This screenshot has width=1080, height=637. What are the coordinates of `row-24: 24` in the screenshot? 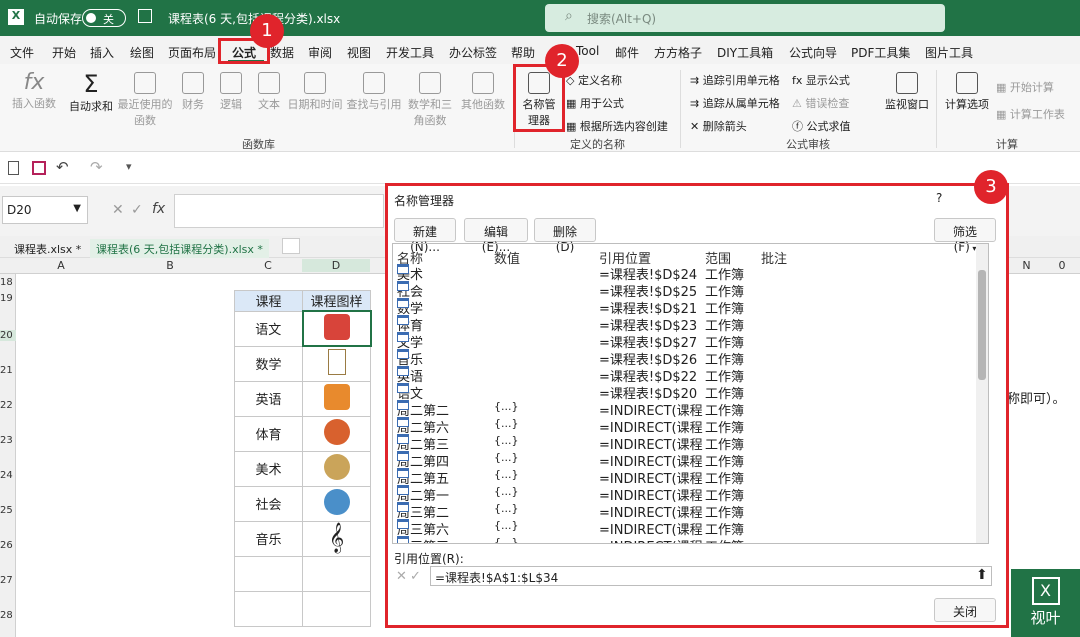 It's located at (8, 475).